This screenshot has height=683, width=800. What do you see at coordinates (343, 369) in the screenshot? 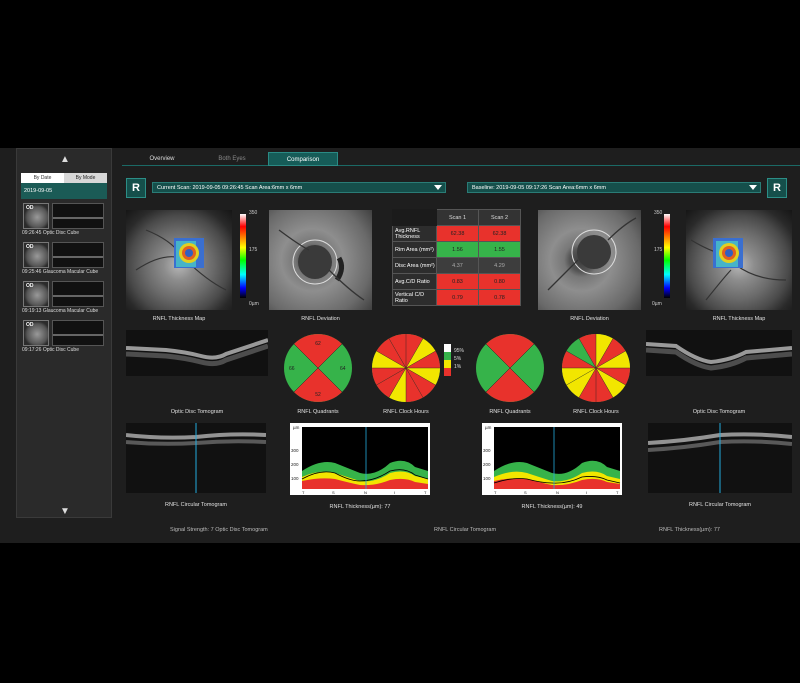
I see `quadrant-value-right: 64` at bounding box center [343, 369].